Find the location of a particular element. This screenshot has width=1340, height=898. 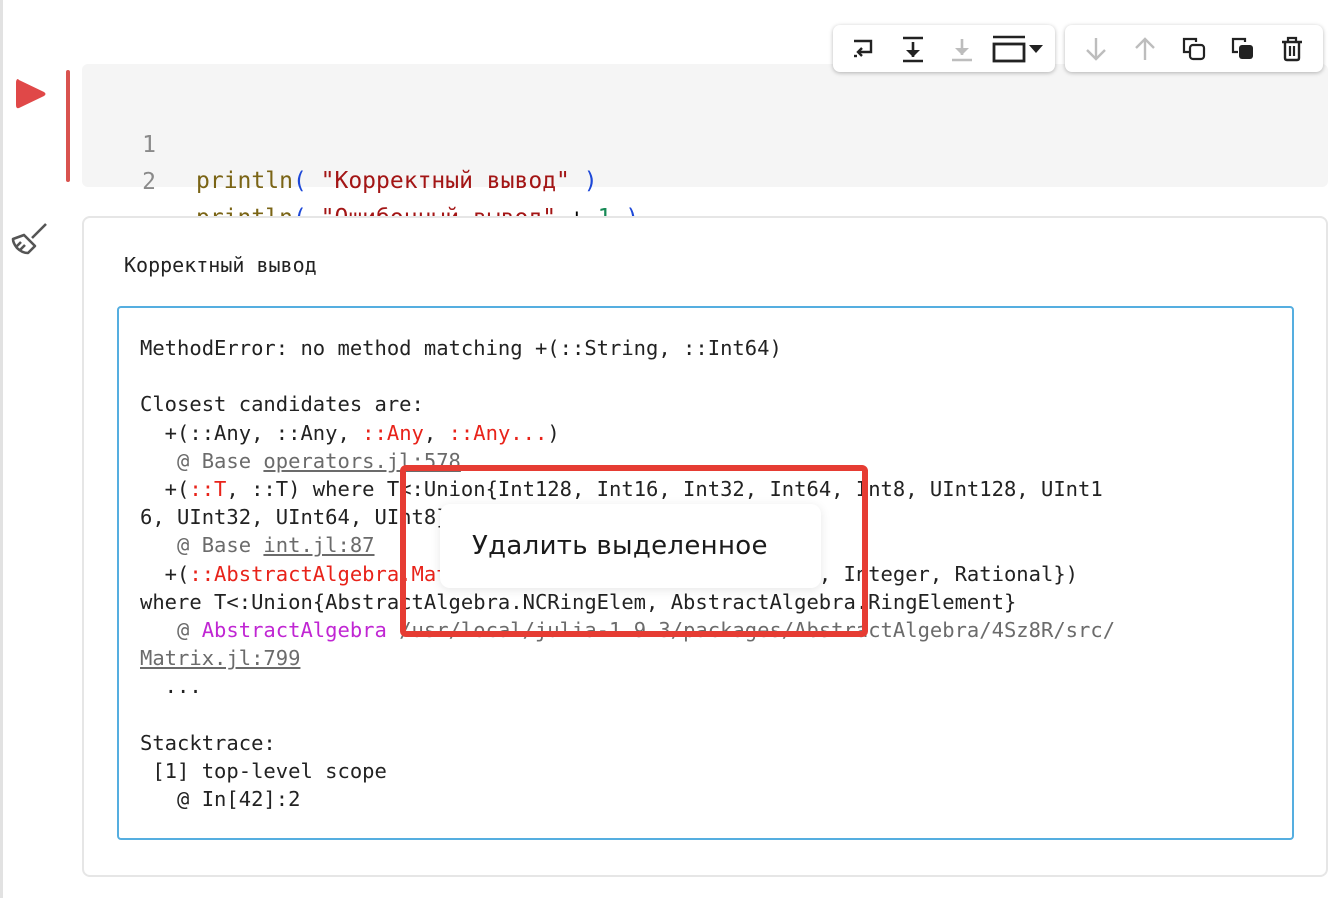

context-menu: Удалить выделенное is located at coordinates (630, 546).